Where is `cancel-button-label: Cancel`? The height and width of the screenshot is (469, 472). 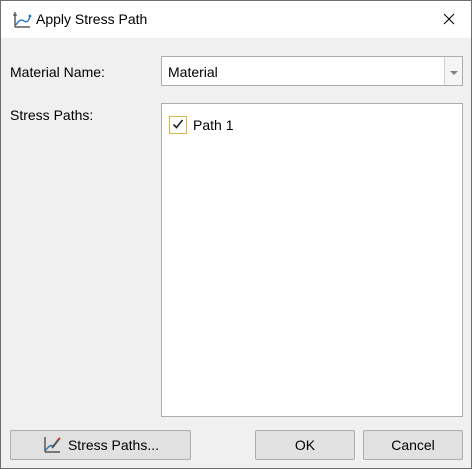 cancel-button-label: Cancel is located at coordinates (413, 445).